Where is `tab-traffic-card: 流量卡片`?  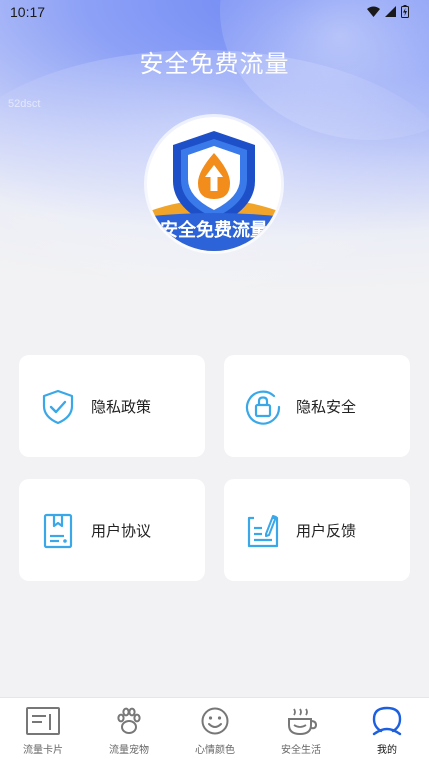
tab-traffic-card: 流量卡片 is located at coordinates (43, 731).